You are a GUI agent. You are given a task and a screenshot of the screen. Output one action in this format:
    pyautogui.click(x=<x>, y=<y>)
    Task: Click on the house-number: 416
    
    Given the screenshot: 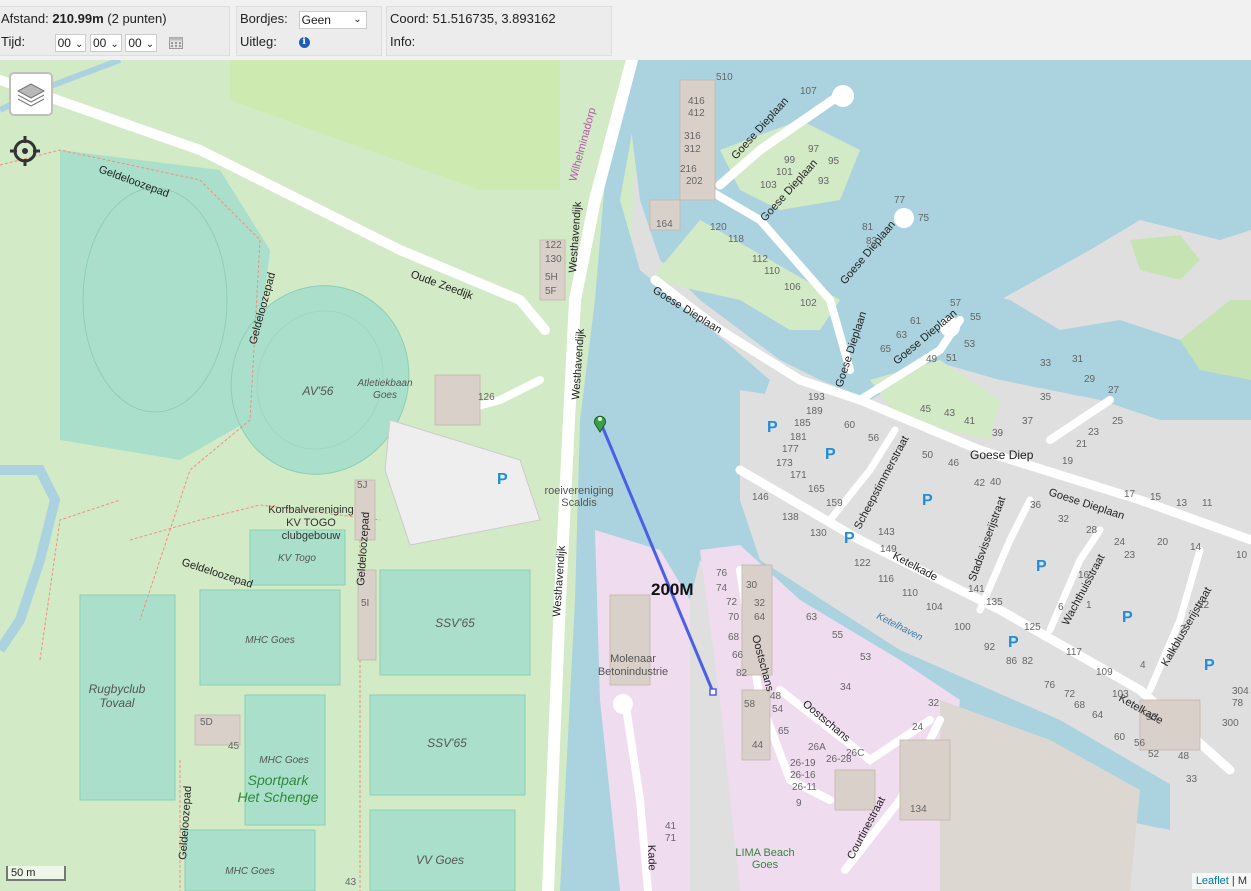 What is the action you would take?
    pyautogui.click(x=696, y=101)
    